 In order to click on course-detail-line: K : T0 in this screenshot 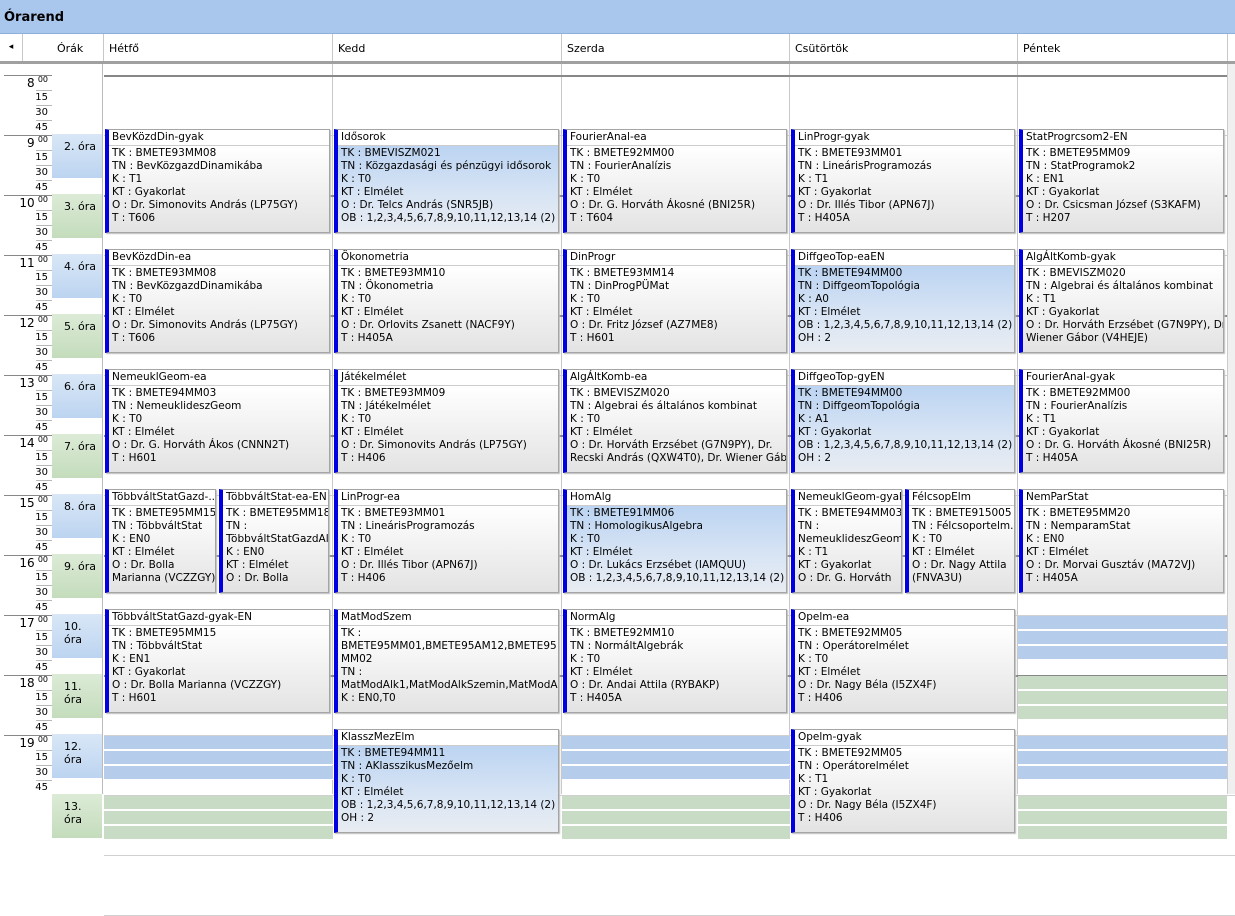, I will do `click(927, 539)`.